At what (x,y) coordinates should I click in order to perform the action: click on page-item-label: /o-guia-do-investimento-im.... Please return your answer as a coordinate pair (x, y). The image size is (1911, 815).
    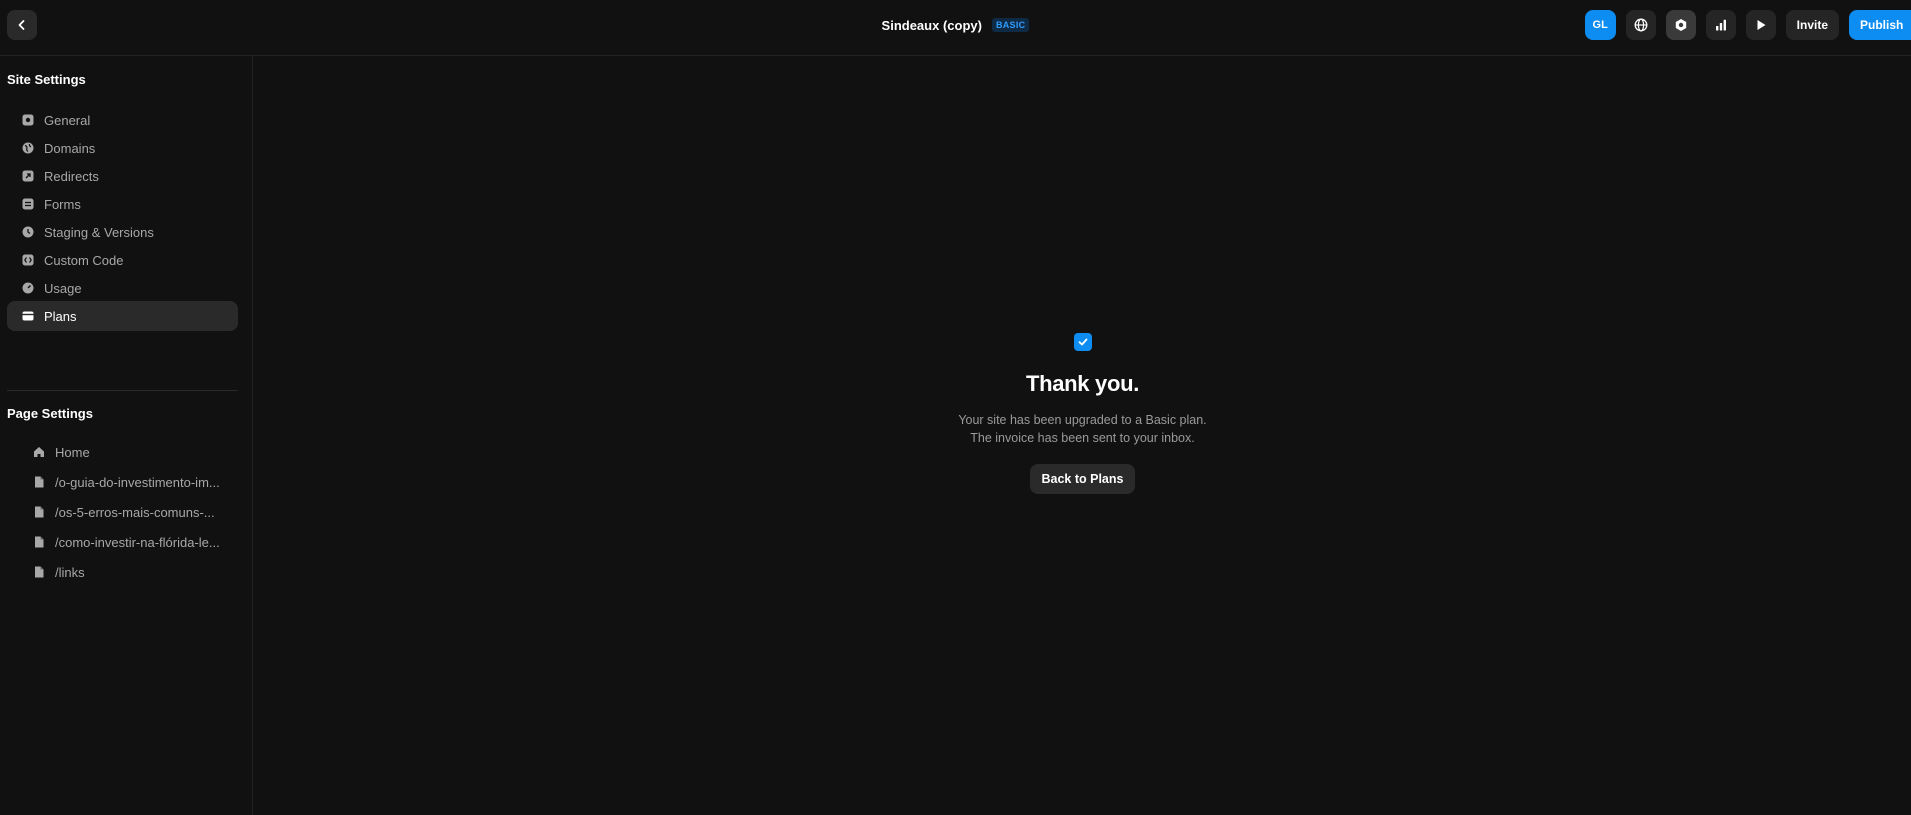
    Looking at the image, I should click on (137, 482).